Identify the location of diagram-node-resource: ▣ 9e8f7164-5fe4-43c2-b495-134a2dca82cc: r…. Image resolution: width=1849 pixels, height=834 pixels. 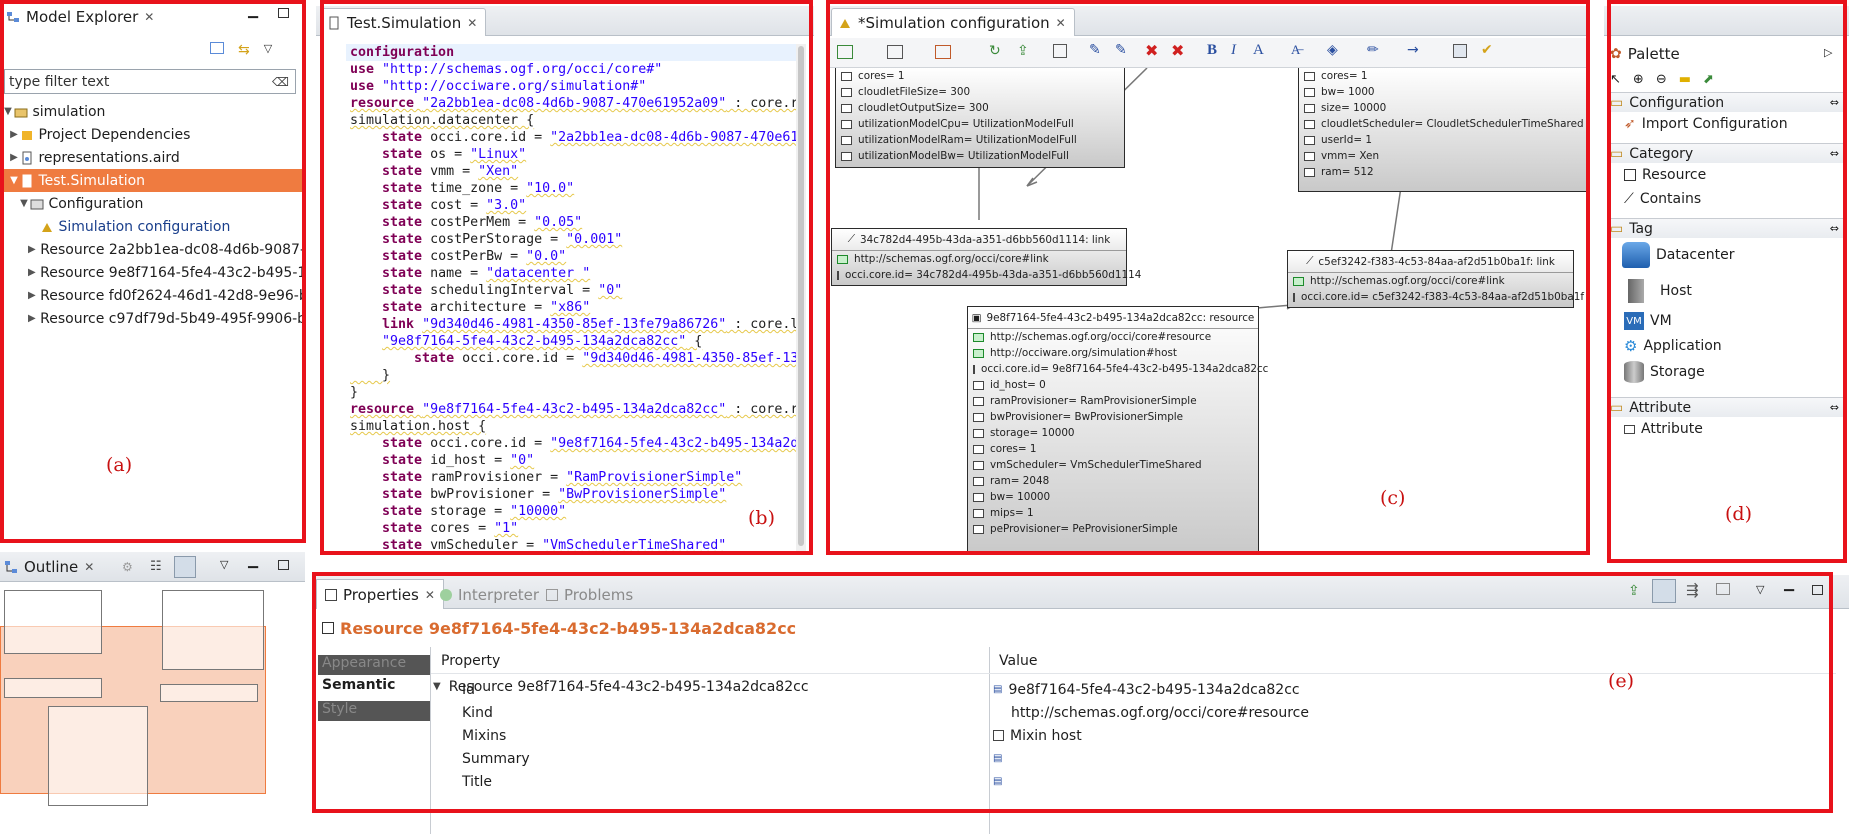
(1117, 430).